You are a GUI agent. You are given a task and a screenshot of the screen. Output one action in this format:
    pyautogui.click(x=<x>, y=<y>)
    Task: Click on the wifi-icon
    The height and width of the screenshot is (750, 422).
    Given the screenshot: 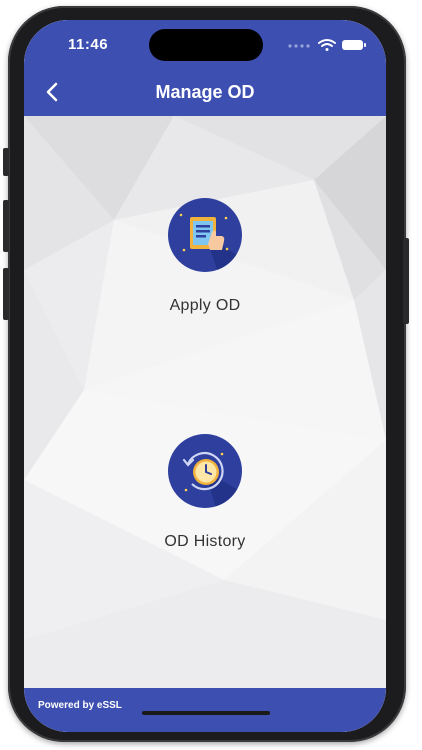 What is the action you would take?
    pyautogui.click(x=327, y=45)
    